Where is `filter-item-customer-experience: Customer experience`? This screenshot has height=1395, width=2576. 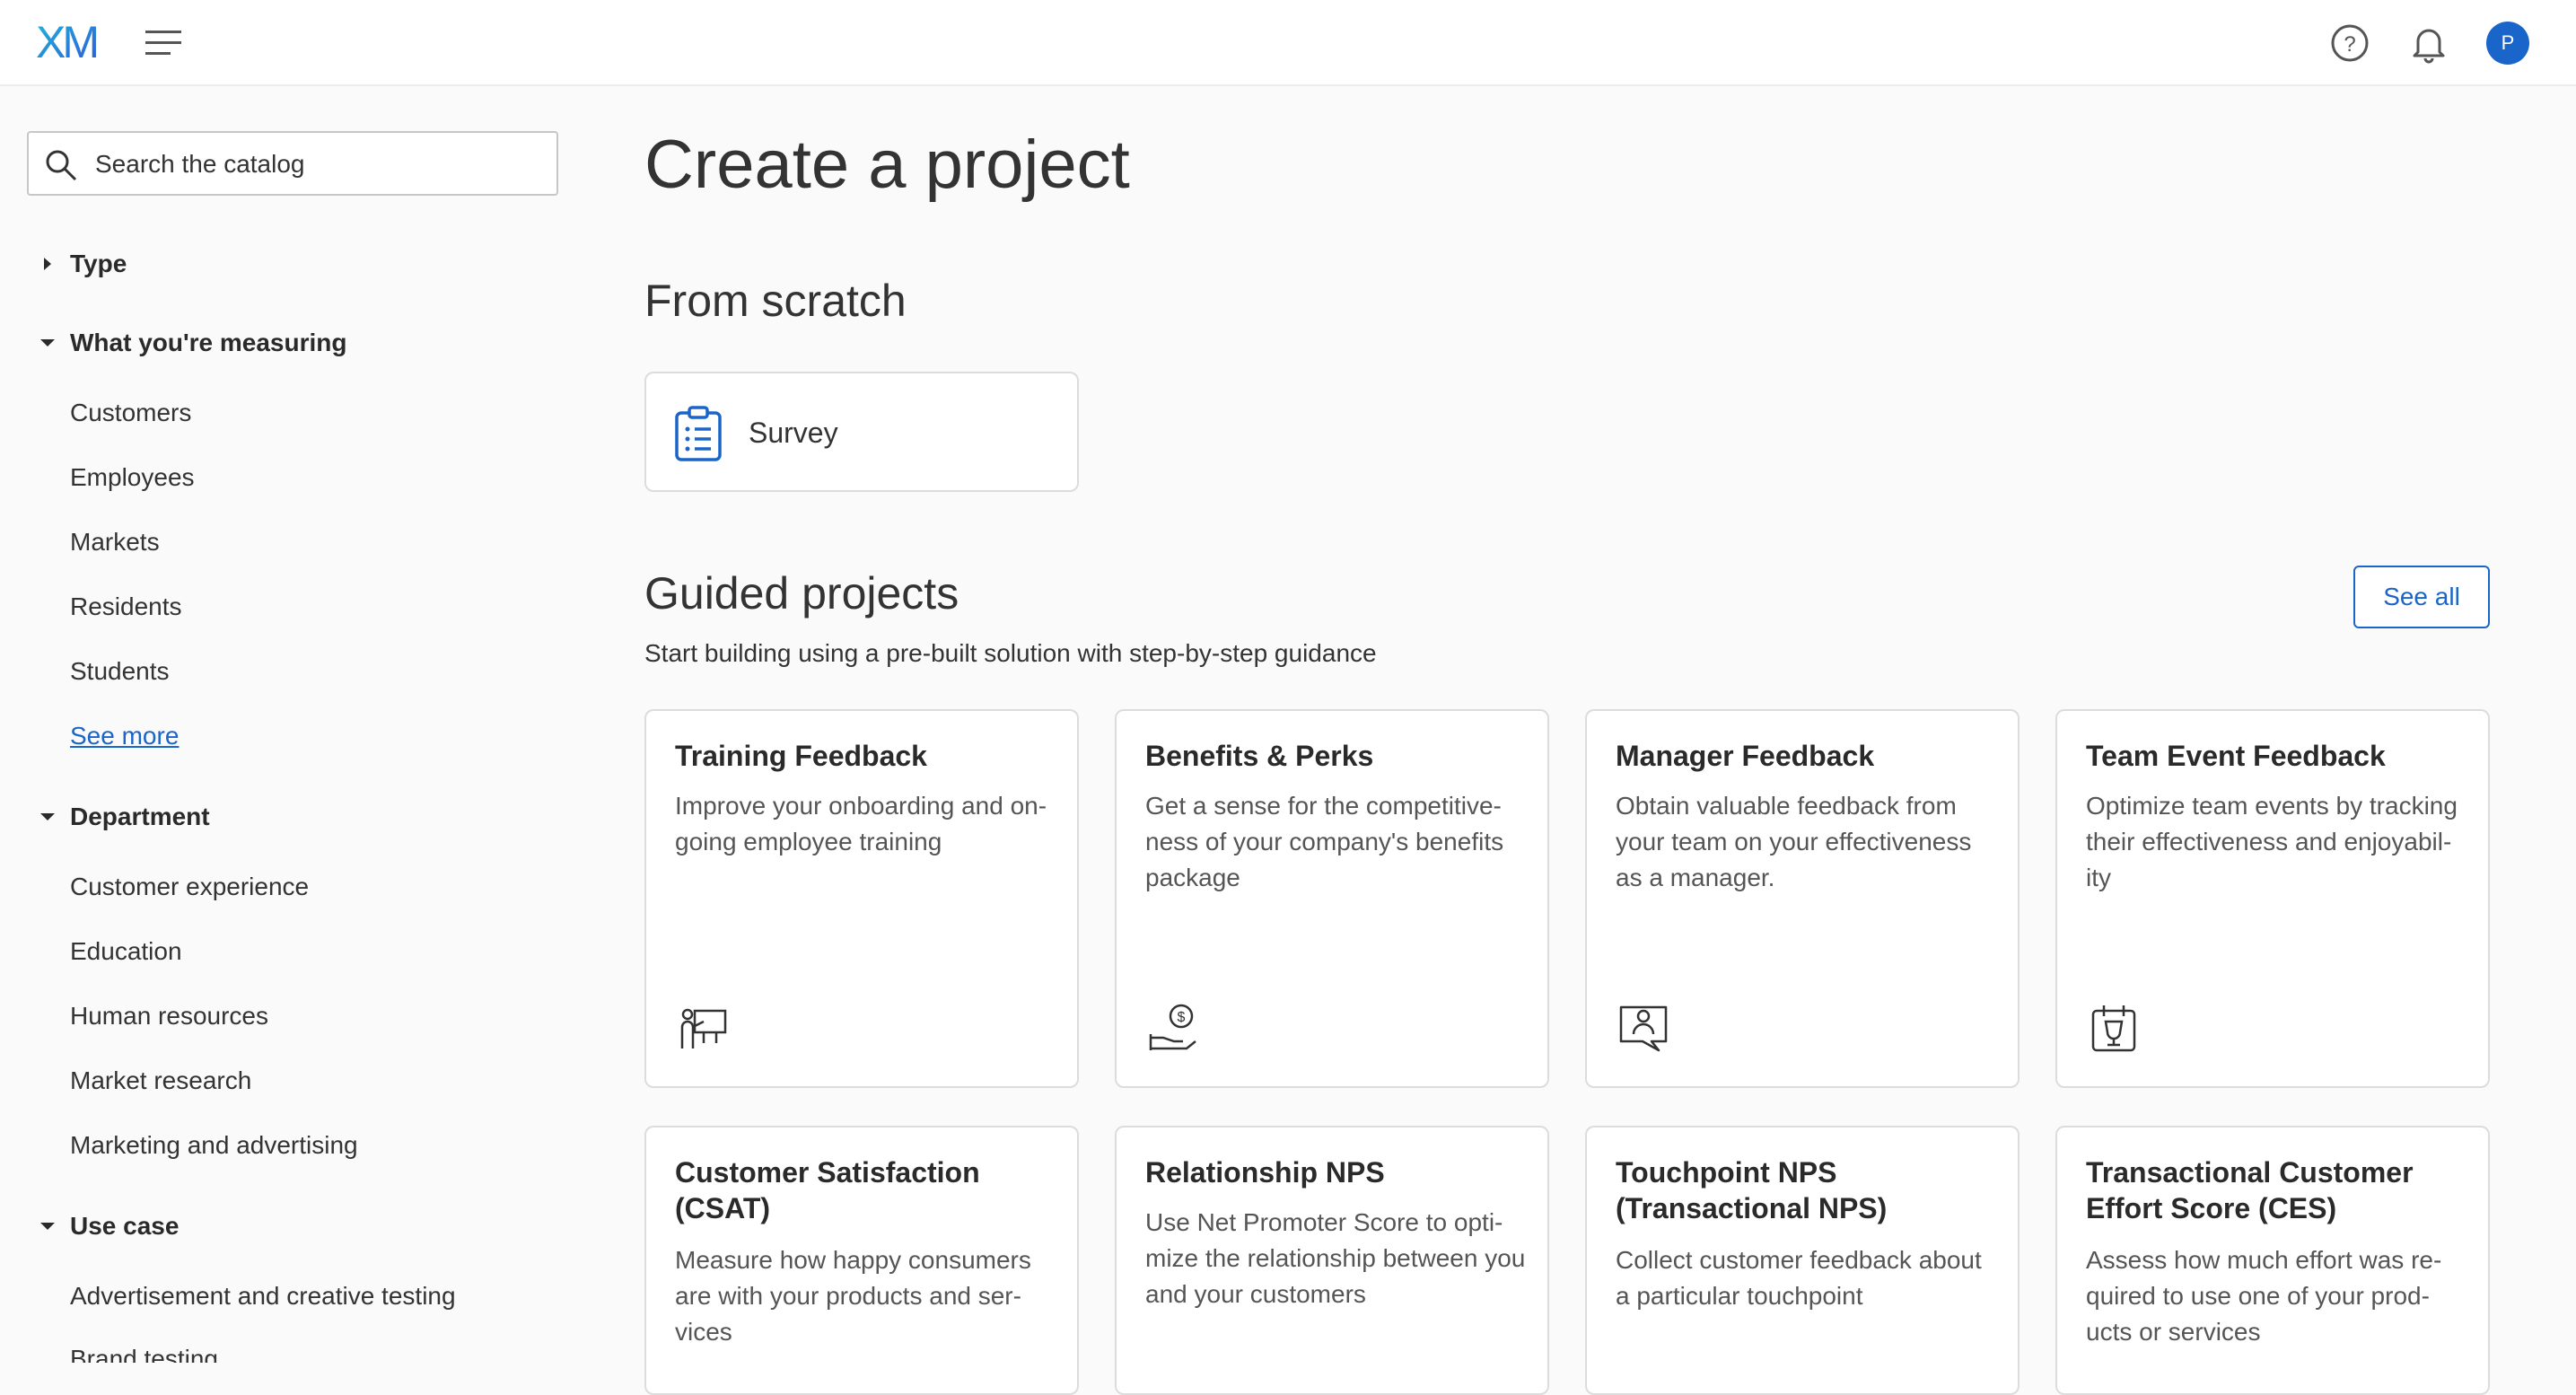
filter-item-customer-experience: Customer experience is located at coordinates (189, 887).